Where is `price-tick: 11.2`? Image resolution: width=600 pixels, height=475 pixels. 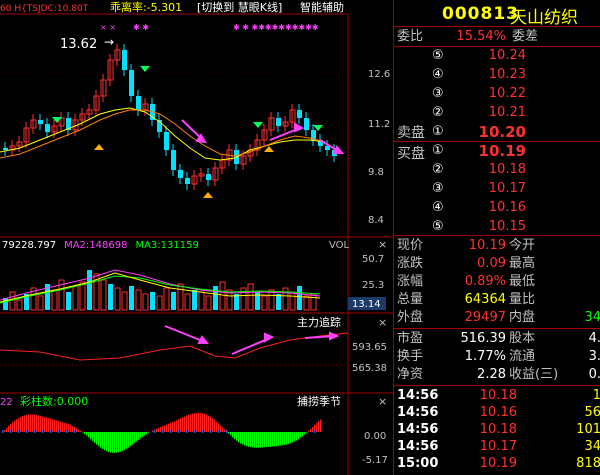 price-tick: 11.2 is located at coordinates (379, 124).